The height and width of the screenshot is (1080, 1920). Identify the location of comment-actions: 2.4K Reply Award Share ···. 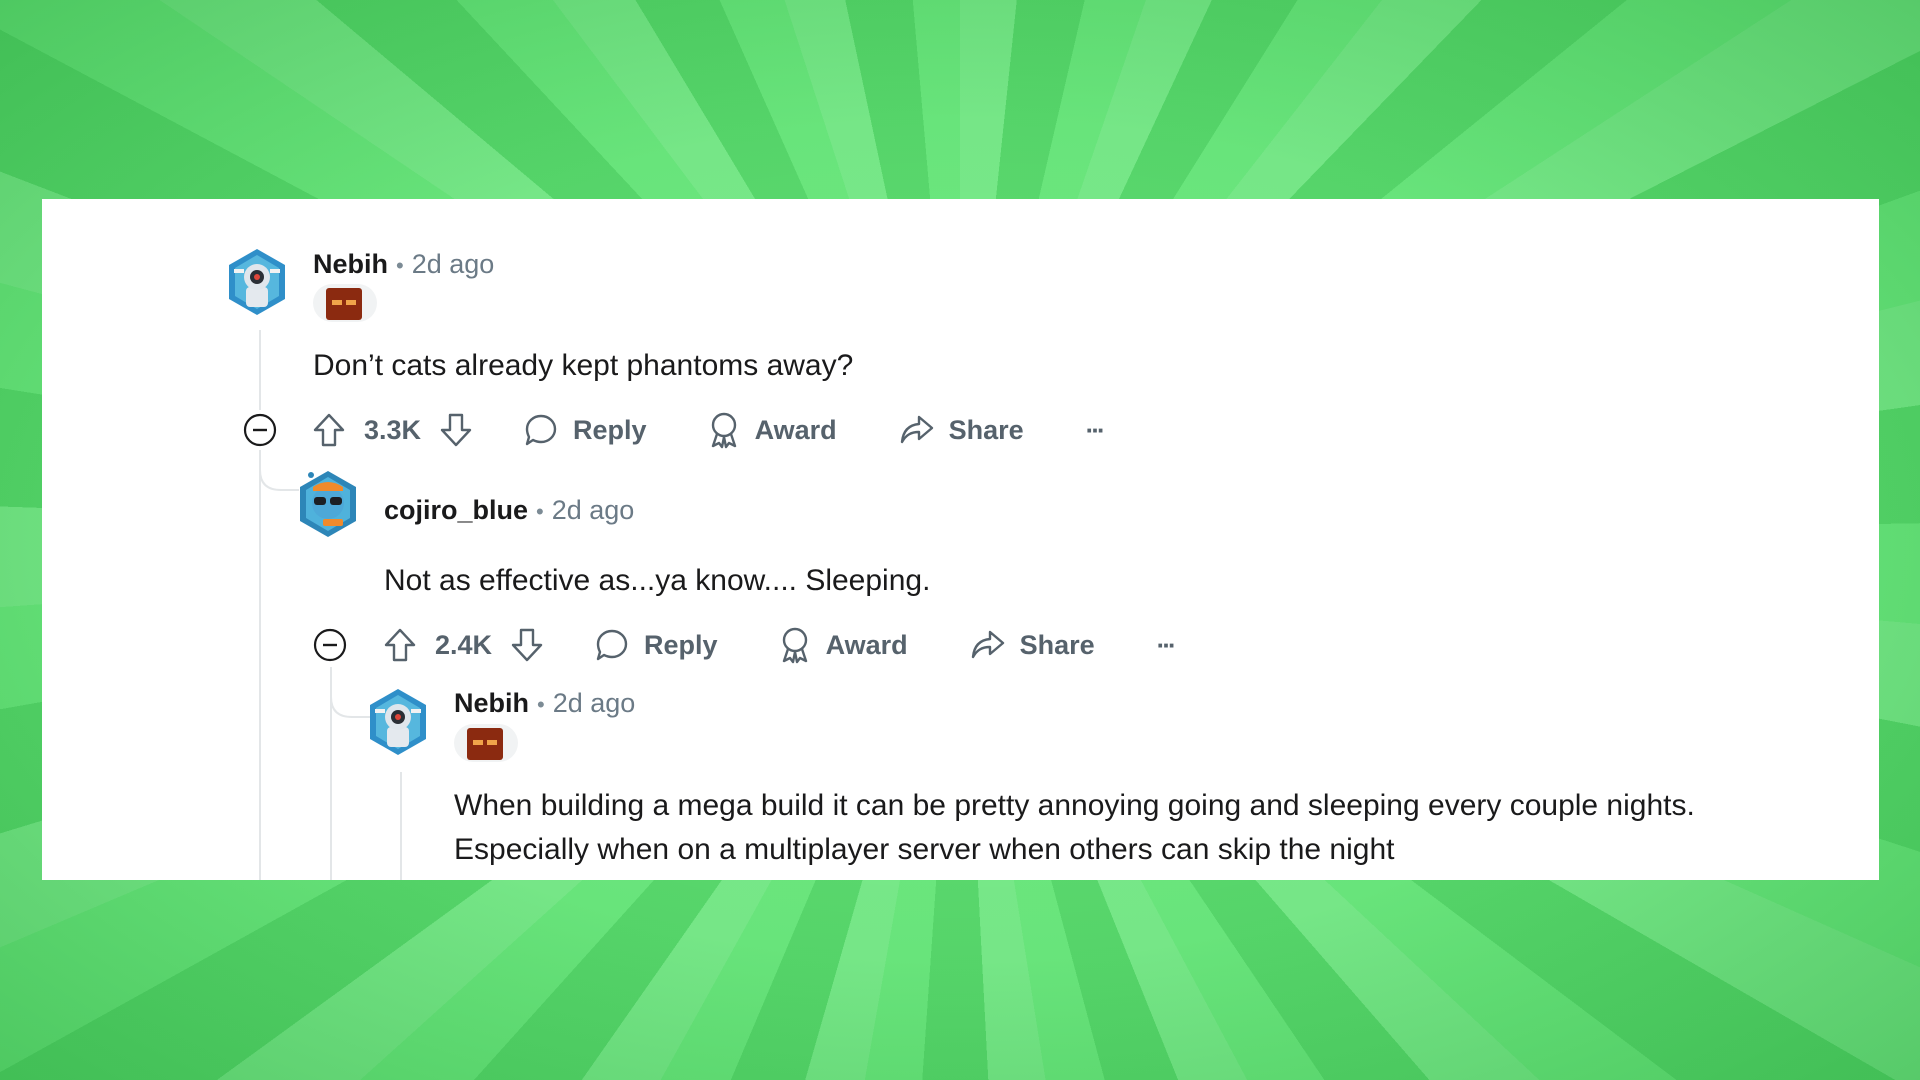
(780, 645).